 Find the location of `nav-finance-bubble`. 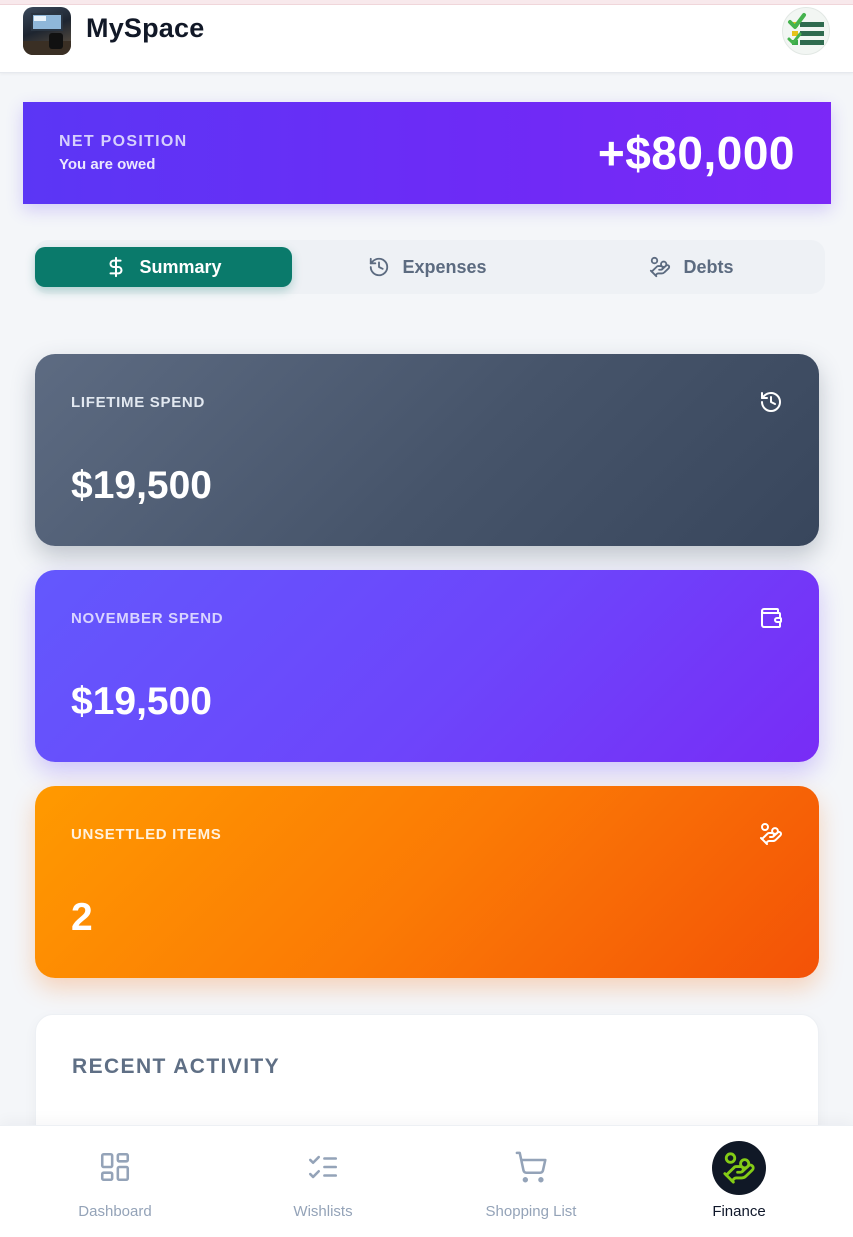

nav-finance-bubble is located at coordinates (739, 1168).